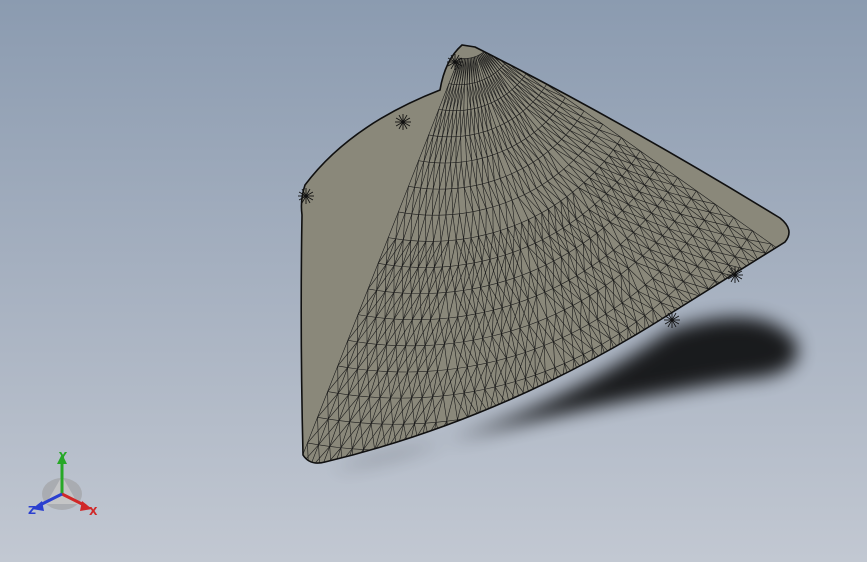 This screenshot has height=562, width=867. Describe the element at coordinates (63, 456) in the screenshot. I see `y-axis-label: Y` at that location.